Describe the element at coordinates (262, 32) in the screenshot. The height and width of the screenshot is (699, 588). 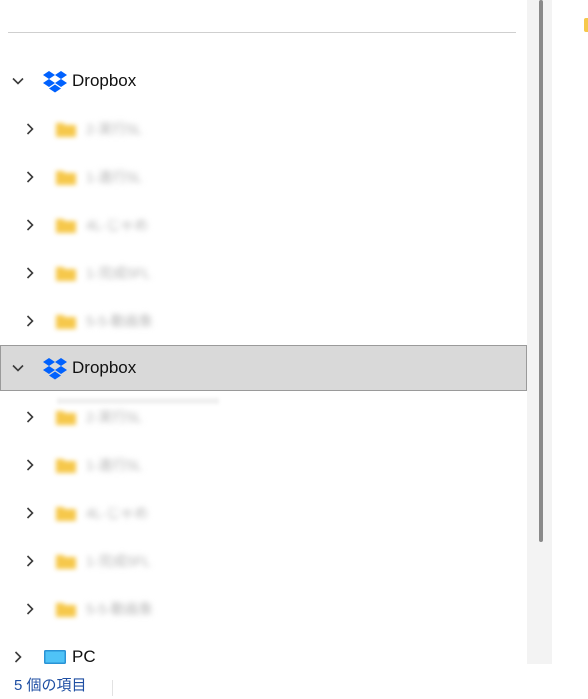
I see `divider` at that location.